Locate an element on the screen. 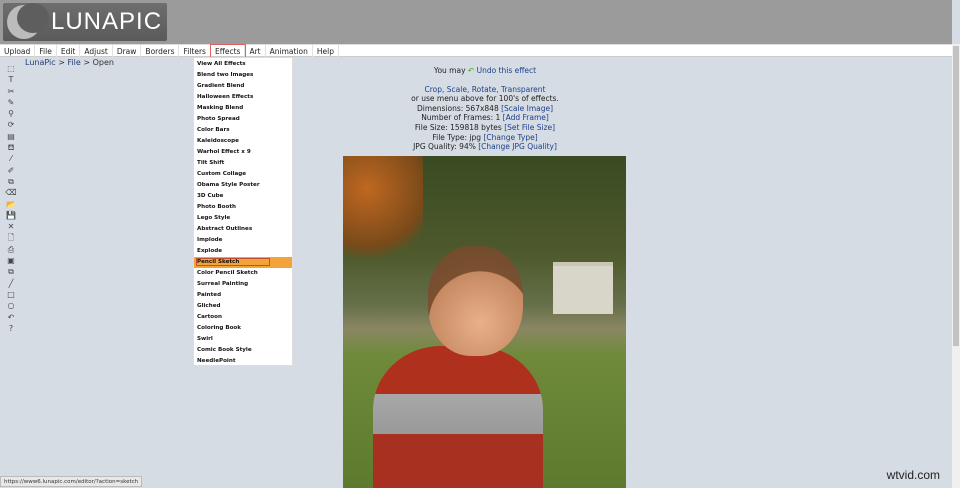 This screenshot has height=488, width=960. eraser-icon: ⌫ is located at coordinates (11, 192).